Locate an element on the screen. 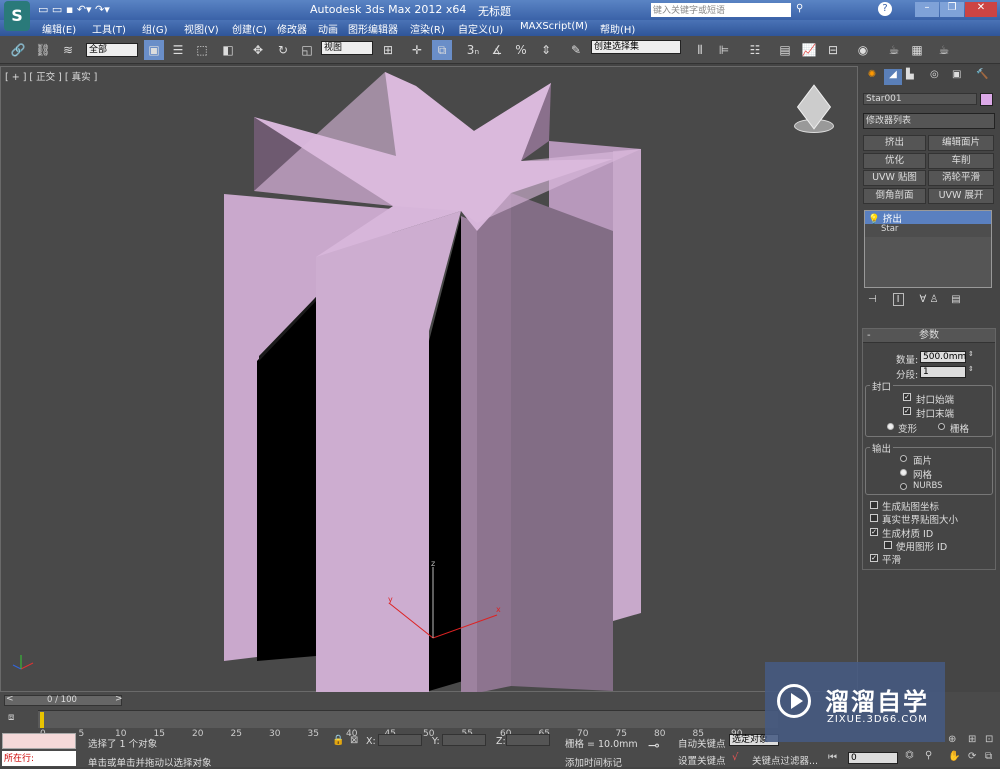 The height and width of the screenshot is (769, 1000). select-object-icon: ▣ is located at coordinates (154, 50).